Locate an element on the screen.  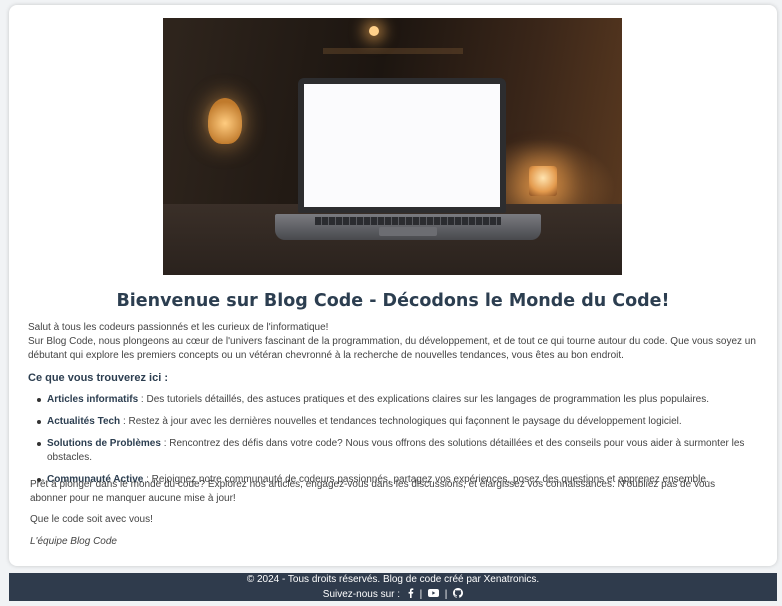
candle-light-shape is located at coordinates (543, 181).